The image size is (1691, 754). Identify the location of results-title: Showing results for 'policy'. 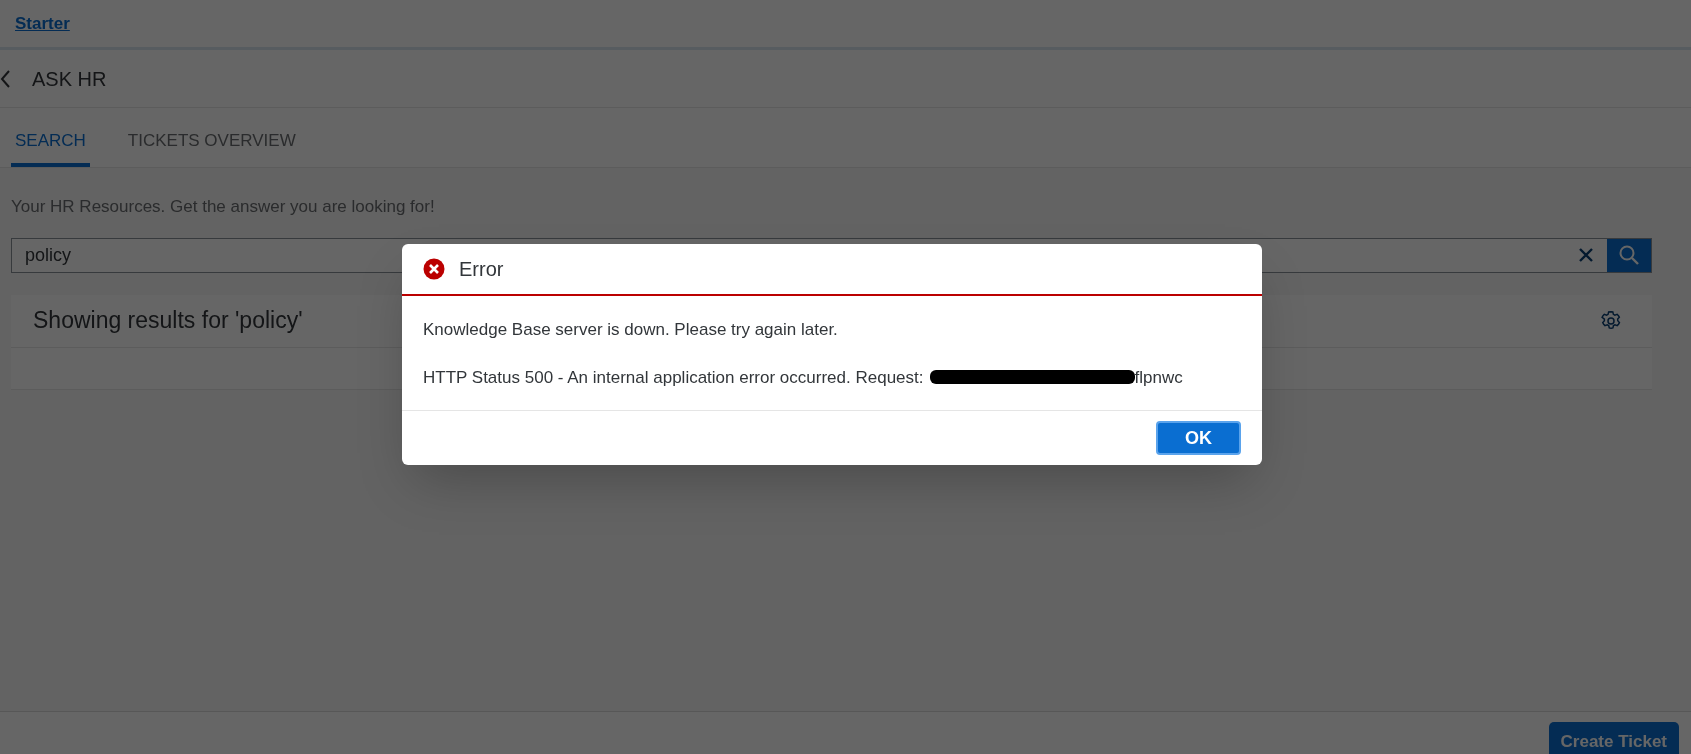
(168, 321).